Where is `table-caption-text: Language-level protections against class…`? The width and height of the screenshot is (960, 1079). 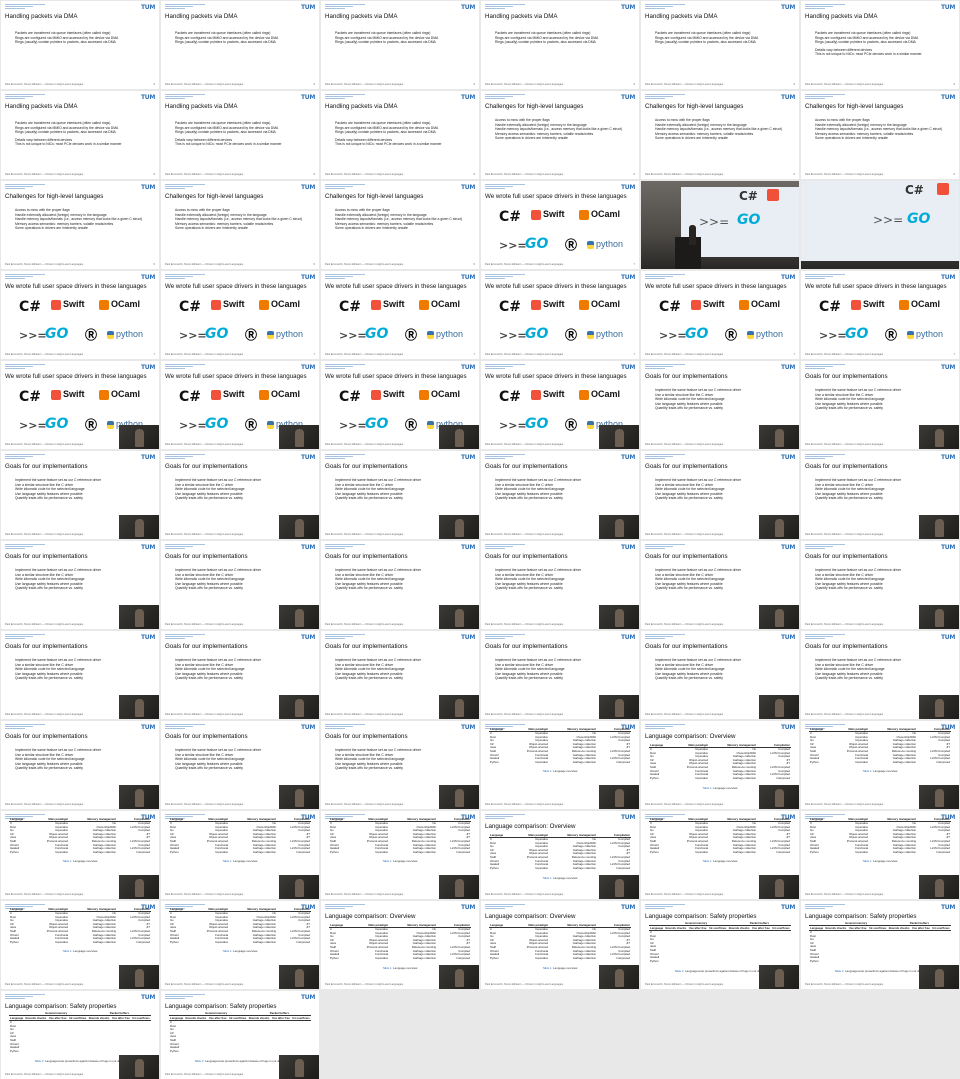 table-caption-text: Language-level protections against class… is located at coordinates (725, 971).